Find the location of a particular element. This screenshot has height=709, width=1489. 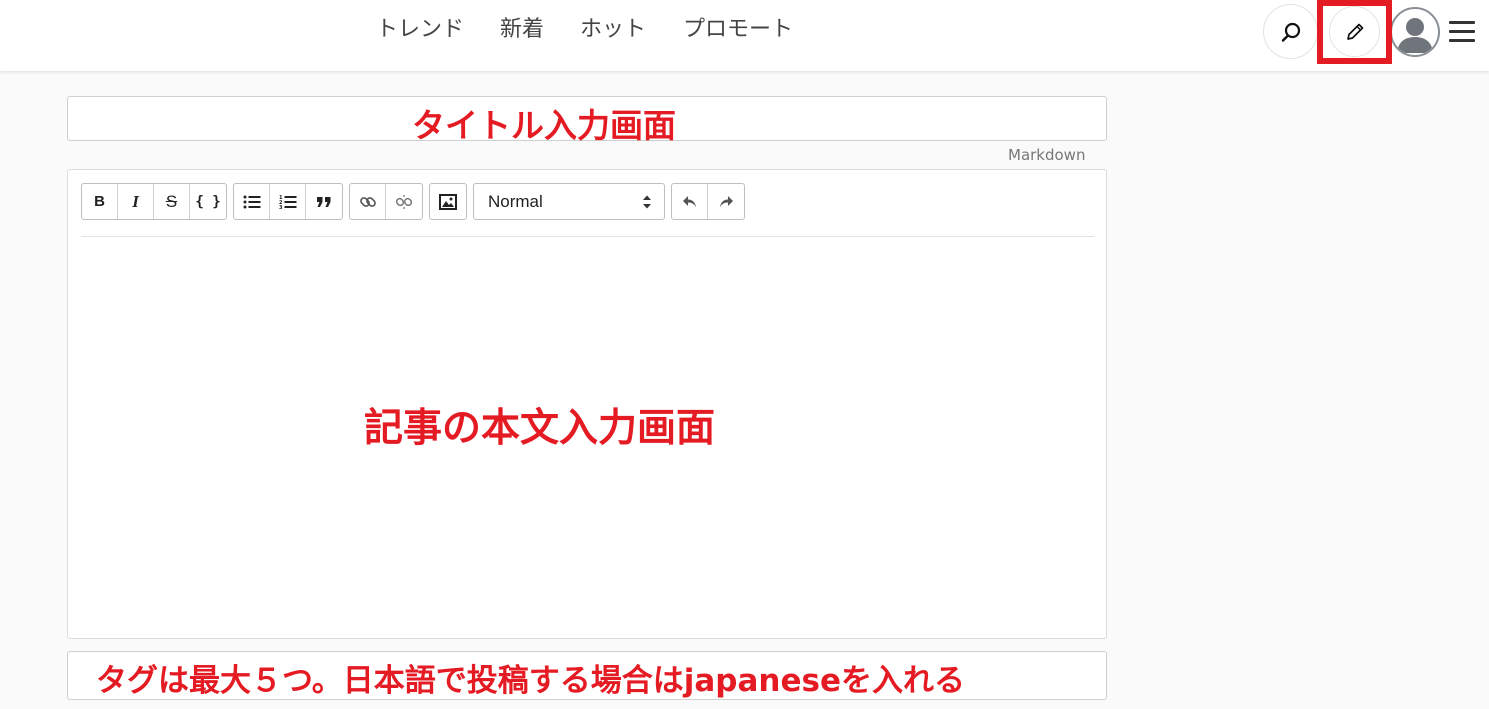

annotation-title: タイトル入力画面 is located at coordinates (544, 125).